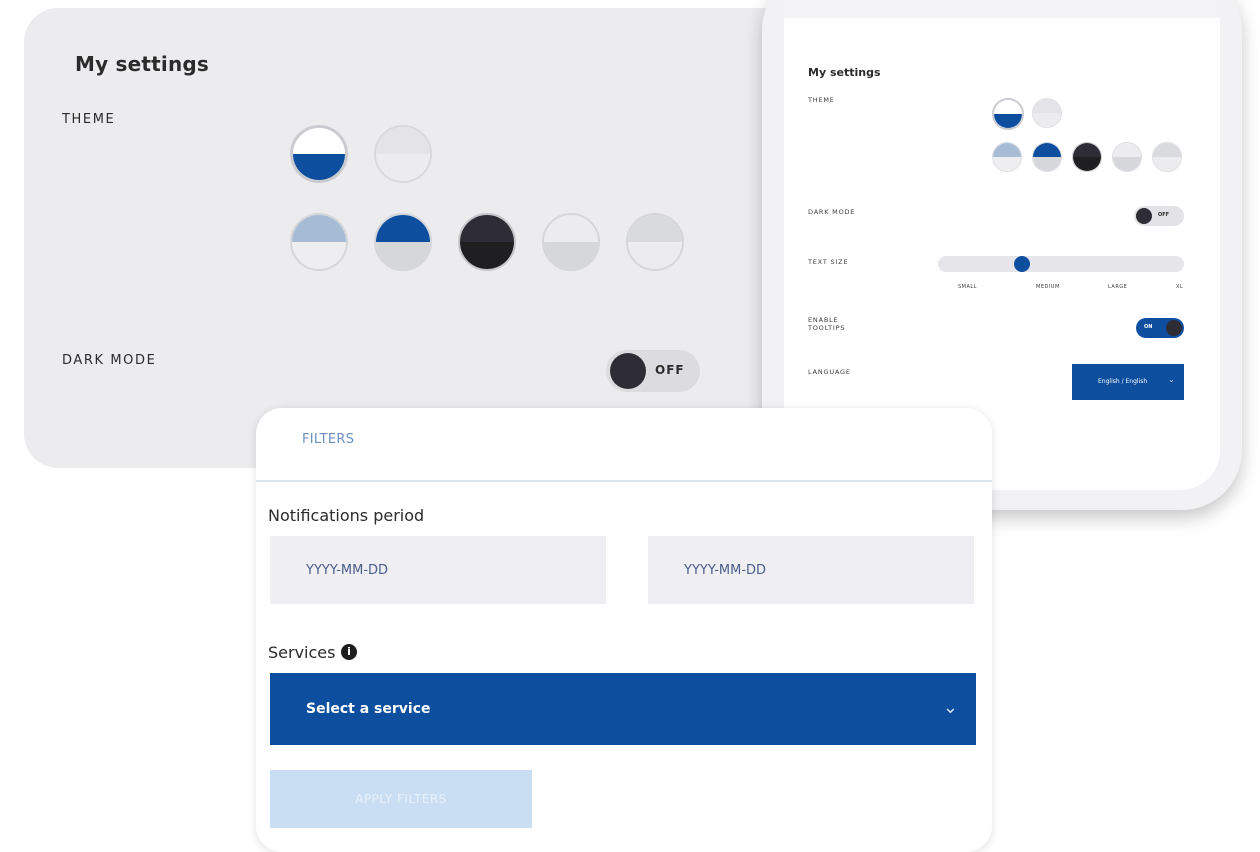 Image resolution: width=1260 pixels, height=852 pixels. What do you see at coordinates (1061, 264) in the screenshot?
I see `text-size-slider` at bounding box center [1061, 264].